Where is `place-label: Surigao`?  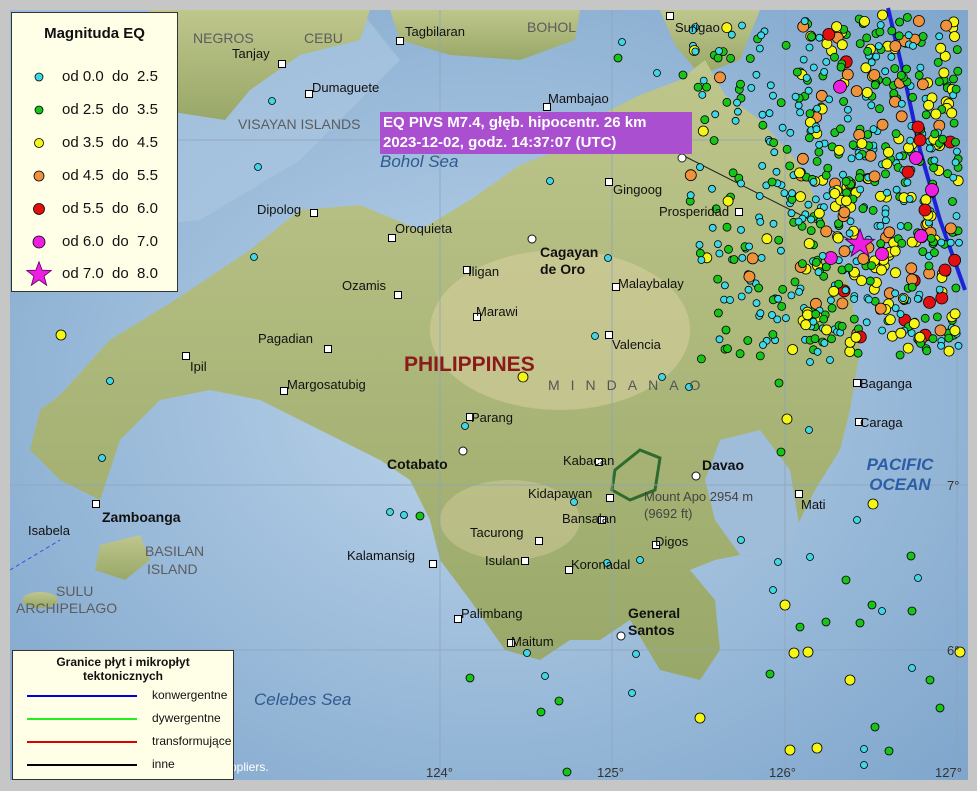 place-label: Surigao is located at coordinates (697, 27).